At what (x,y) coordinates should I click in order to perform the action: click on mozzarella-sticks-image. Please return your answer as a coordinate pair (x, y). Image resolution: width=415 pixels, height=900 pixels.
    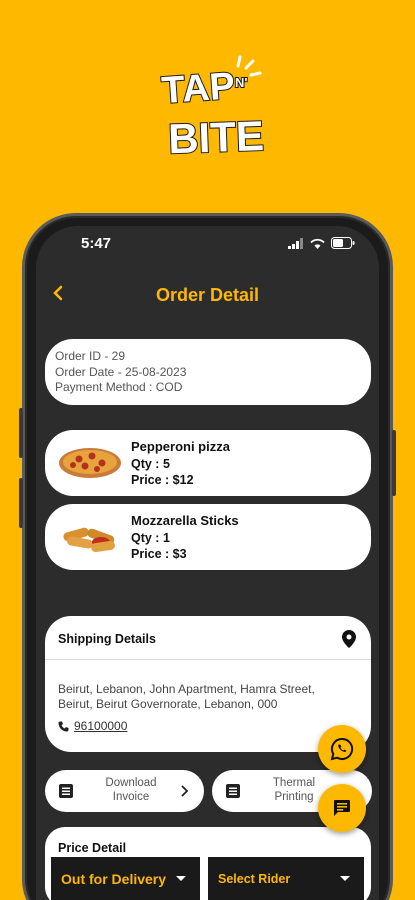
    Looking at the image, I should click on (89, 540).